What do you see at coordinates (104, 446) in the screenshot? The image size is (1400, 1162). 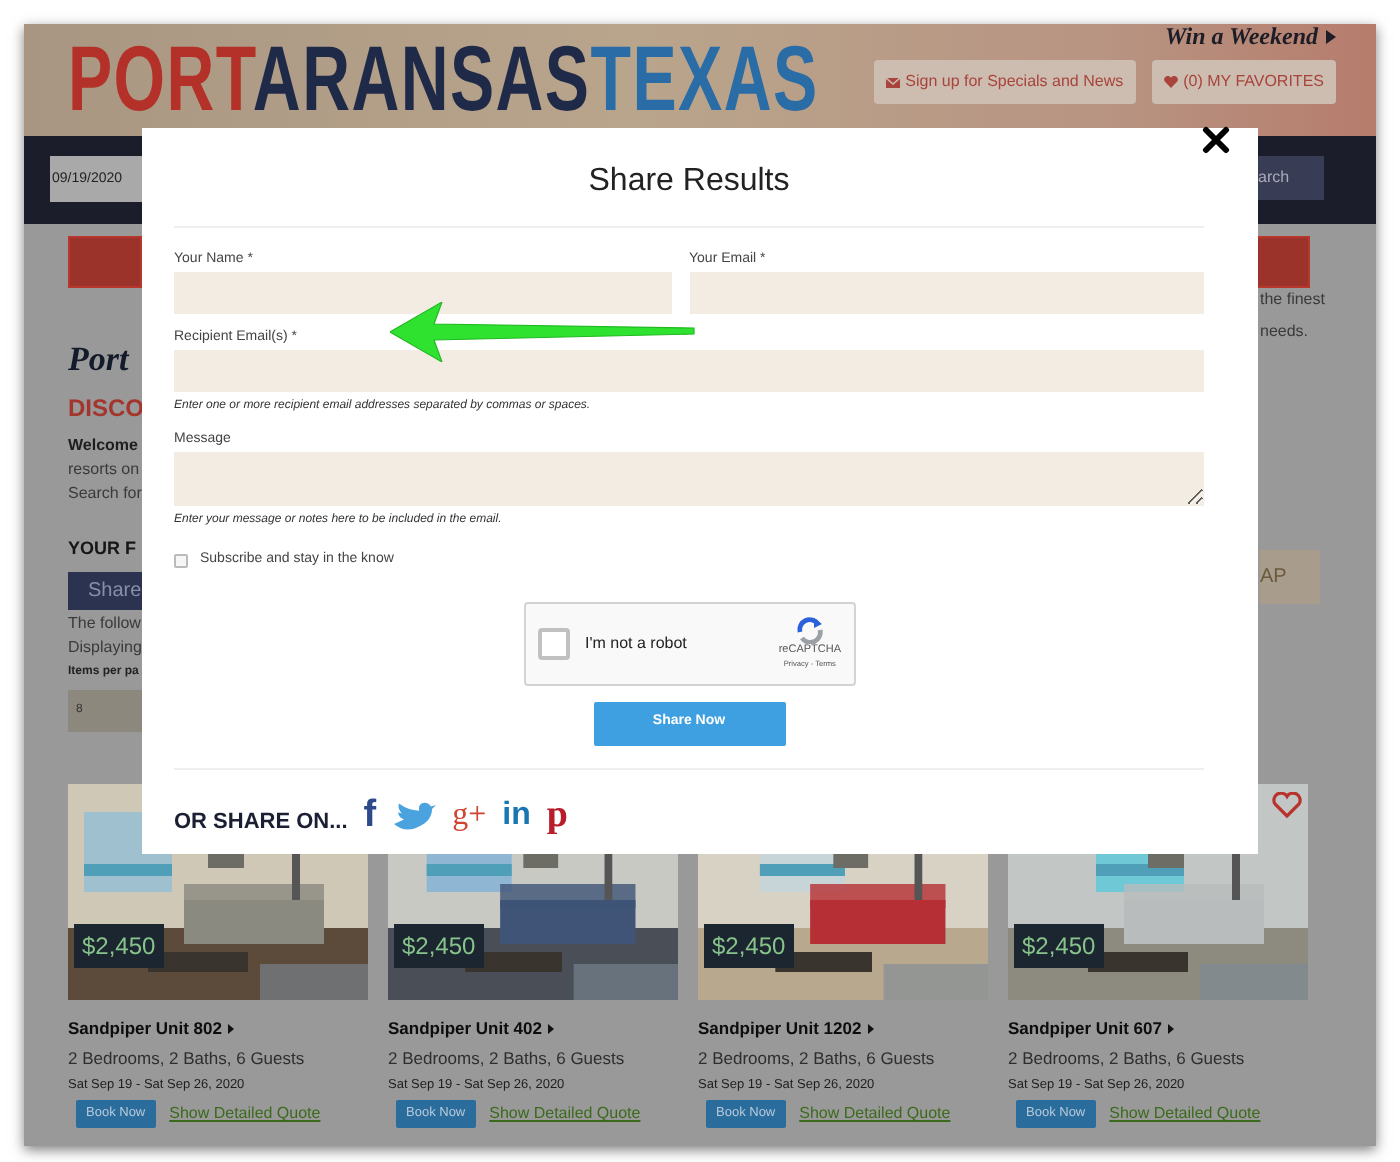 I see `intro-text: Welcome` at bounding box center [104, 446].